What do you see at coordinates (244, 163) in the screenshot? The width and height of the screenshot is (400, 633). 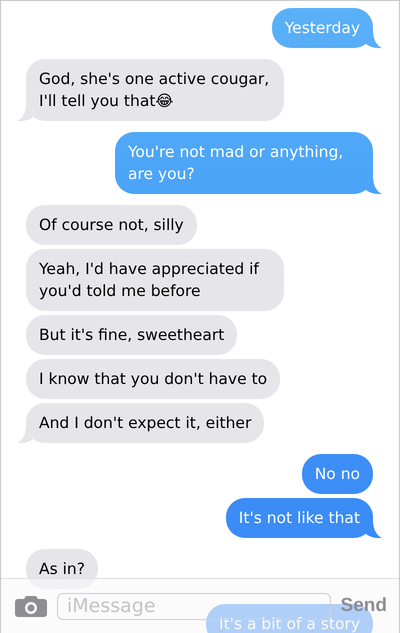 I see `sent-message: You're not mad or anything, are you?` at bounding box center [244, 163].